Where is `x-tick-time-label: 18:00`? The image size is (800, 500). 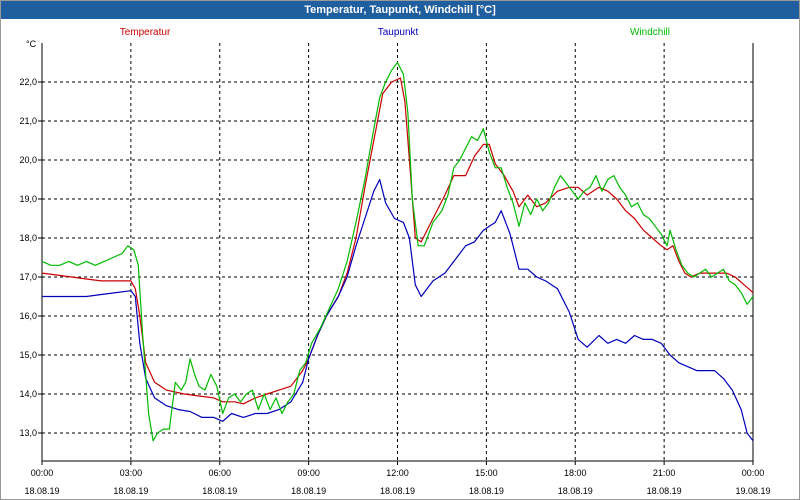 x-tick-time-label: 18:00 is located at coordinates (575, 473).